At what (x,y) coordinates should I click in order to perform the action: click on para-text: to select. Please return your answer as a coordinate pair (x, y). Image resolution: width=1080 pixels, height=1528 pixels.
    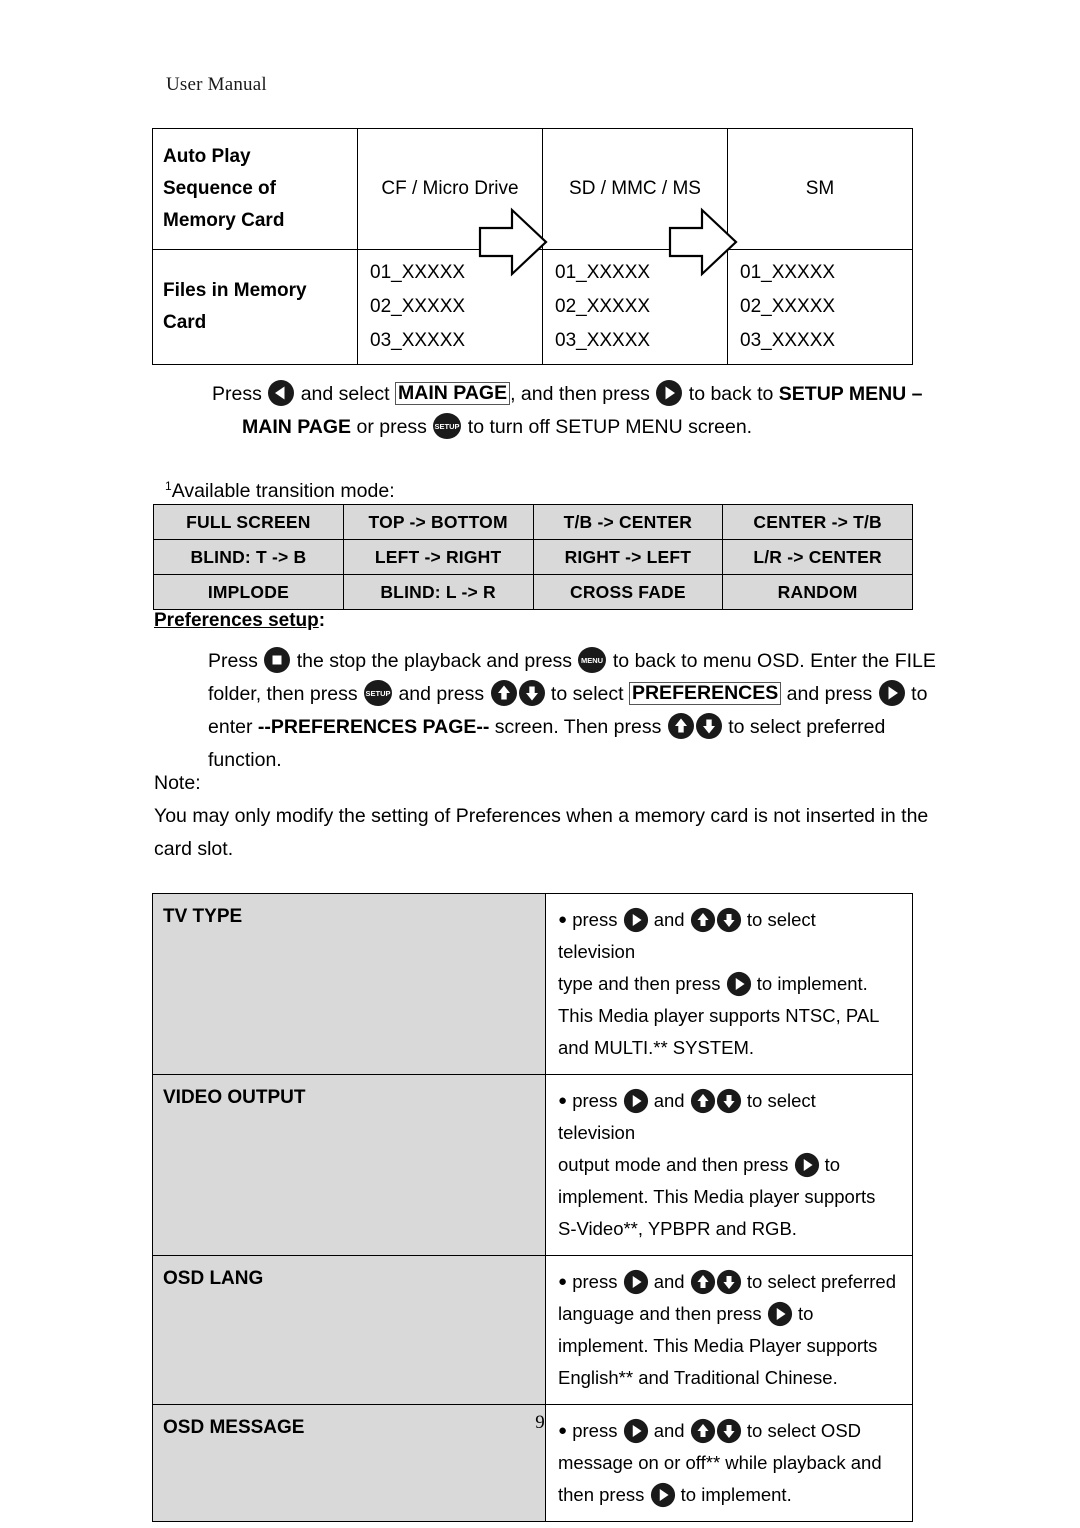
    Looking at the image, I should click on (587, 694).